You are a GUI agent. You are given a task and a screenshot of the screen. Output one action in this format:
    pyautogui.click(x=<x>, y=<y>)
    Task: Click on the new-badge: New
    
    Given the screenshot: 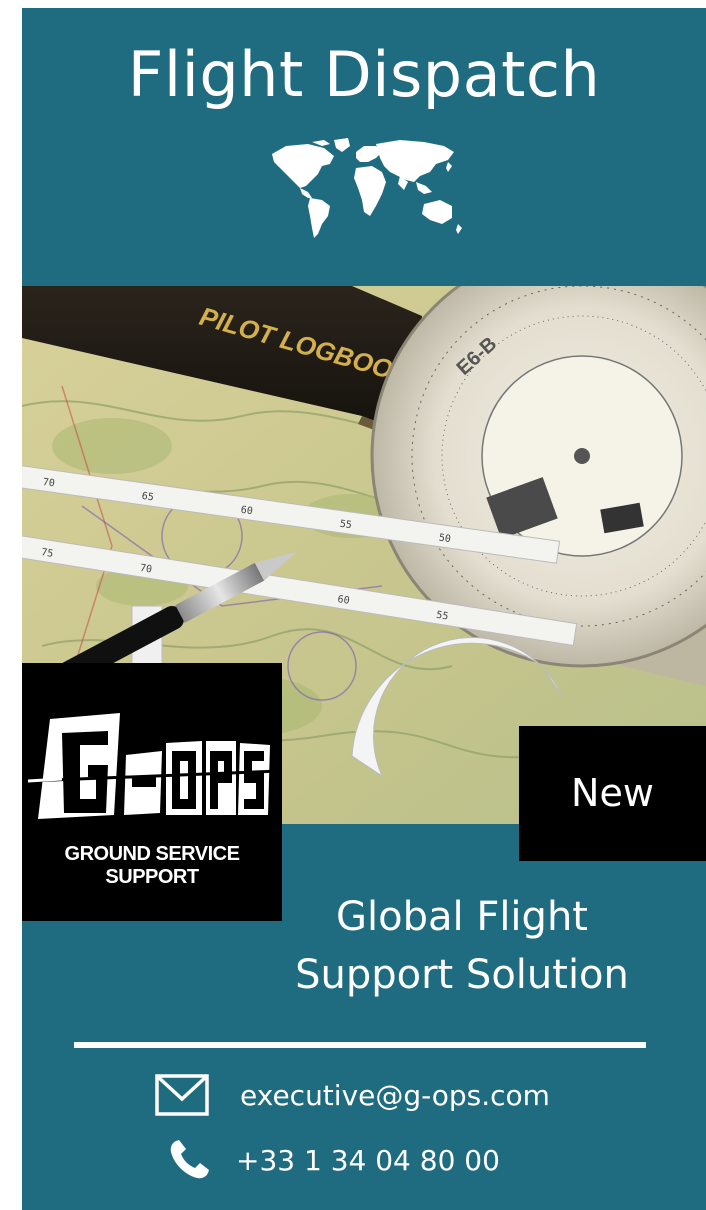 What is the action you would take?
    pyautogui.click(x=612, y=793)
    